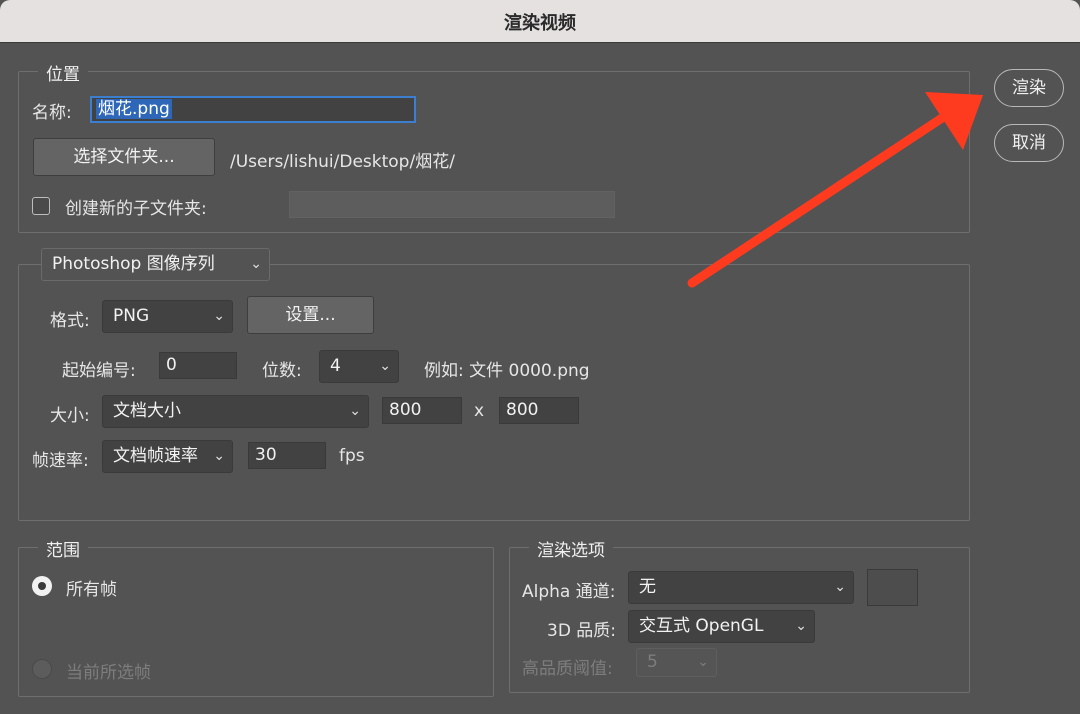  I want to click on size-value: 文档大小, so click(147, 411).